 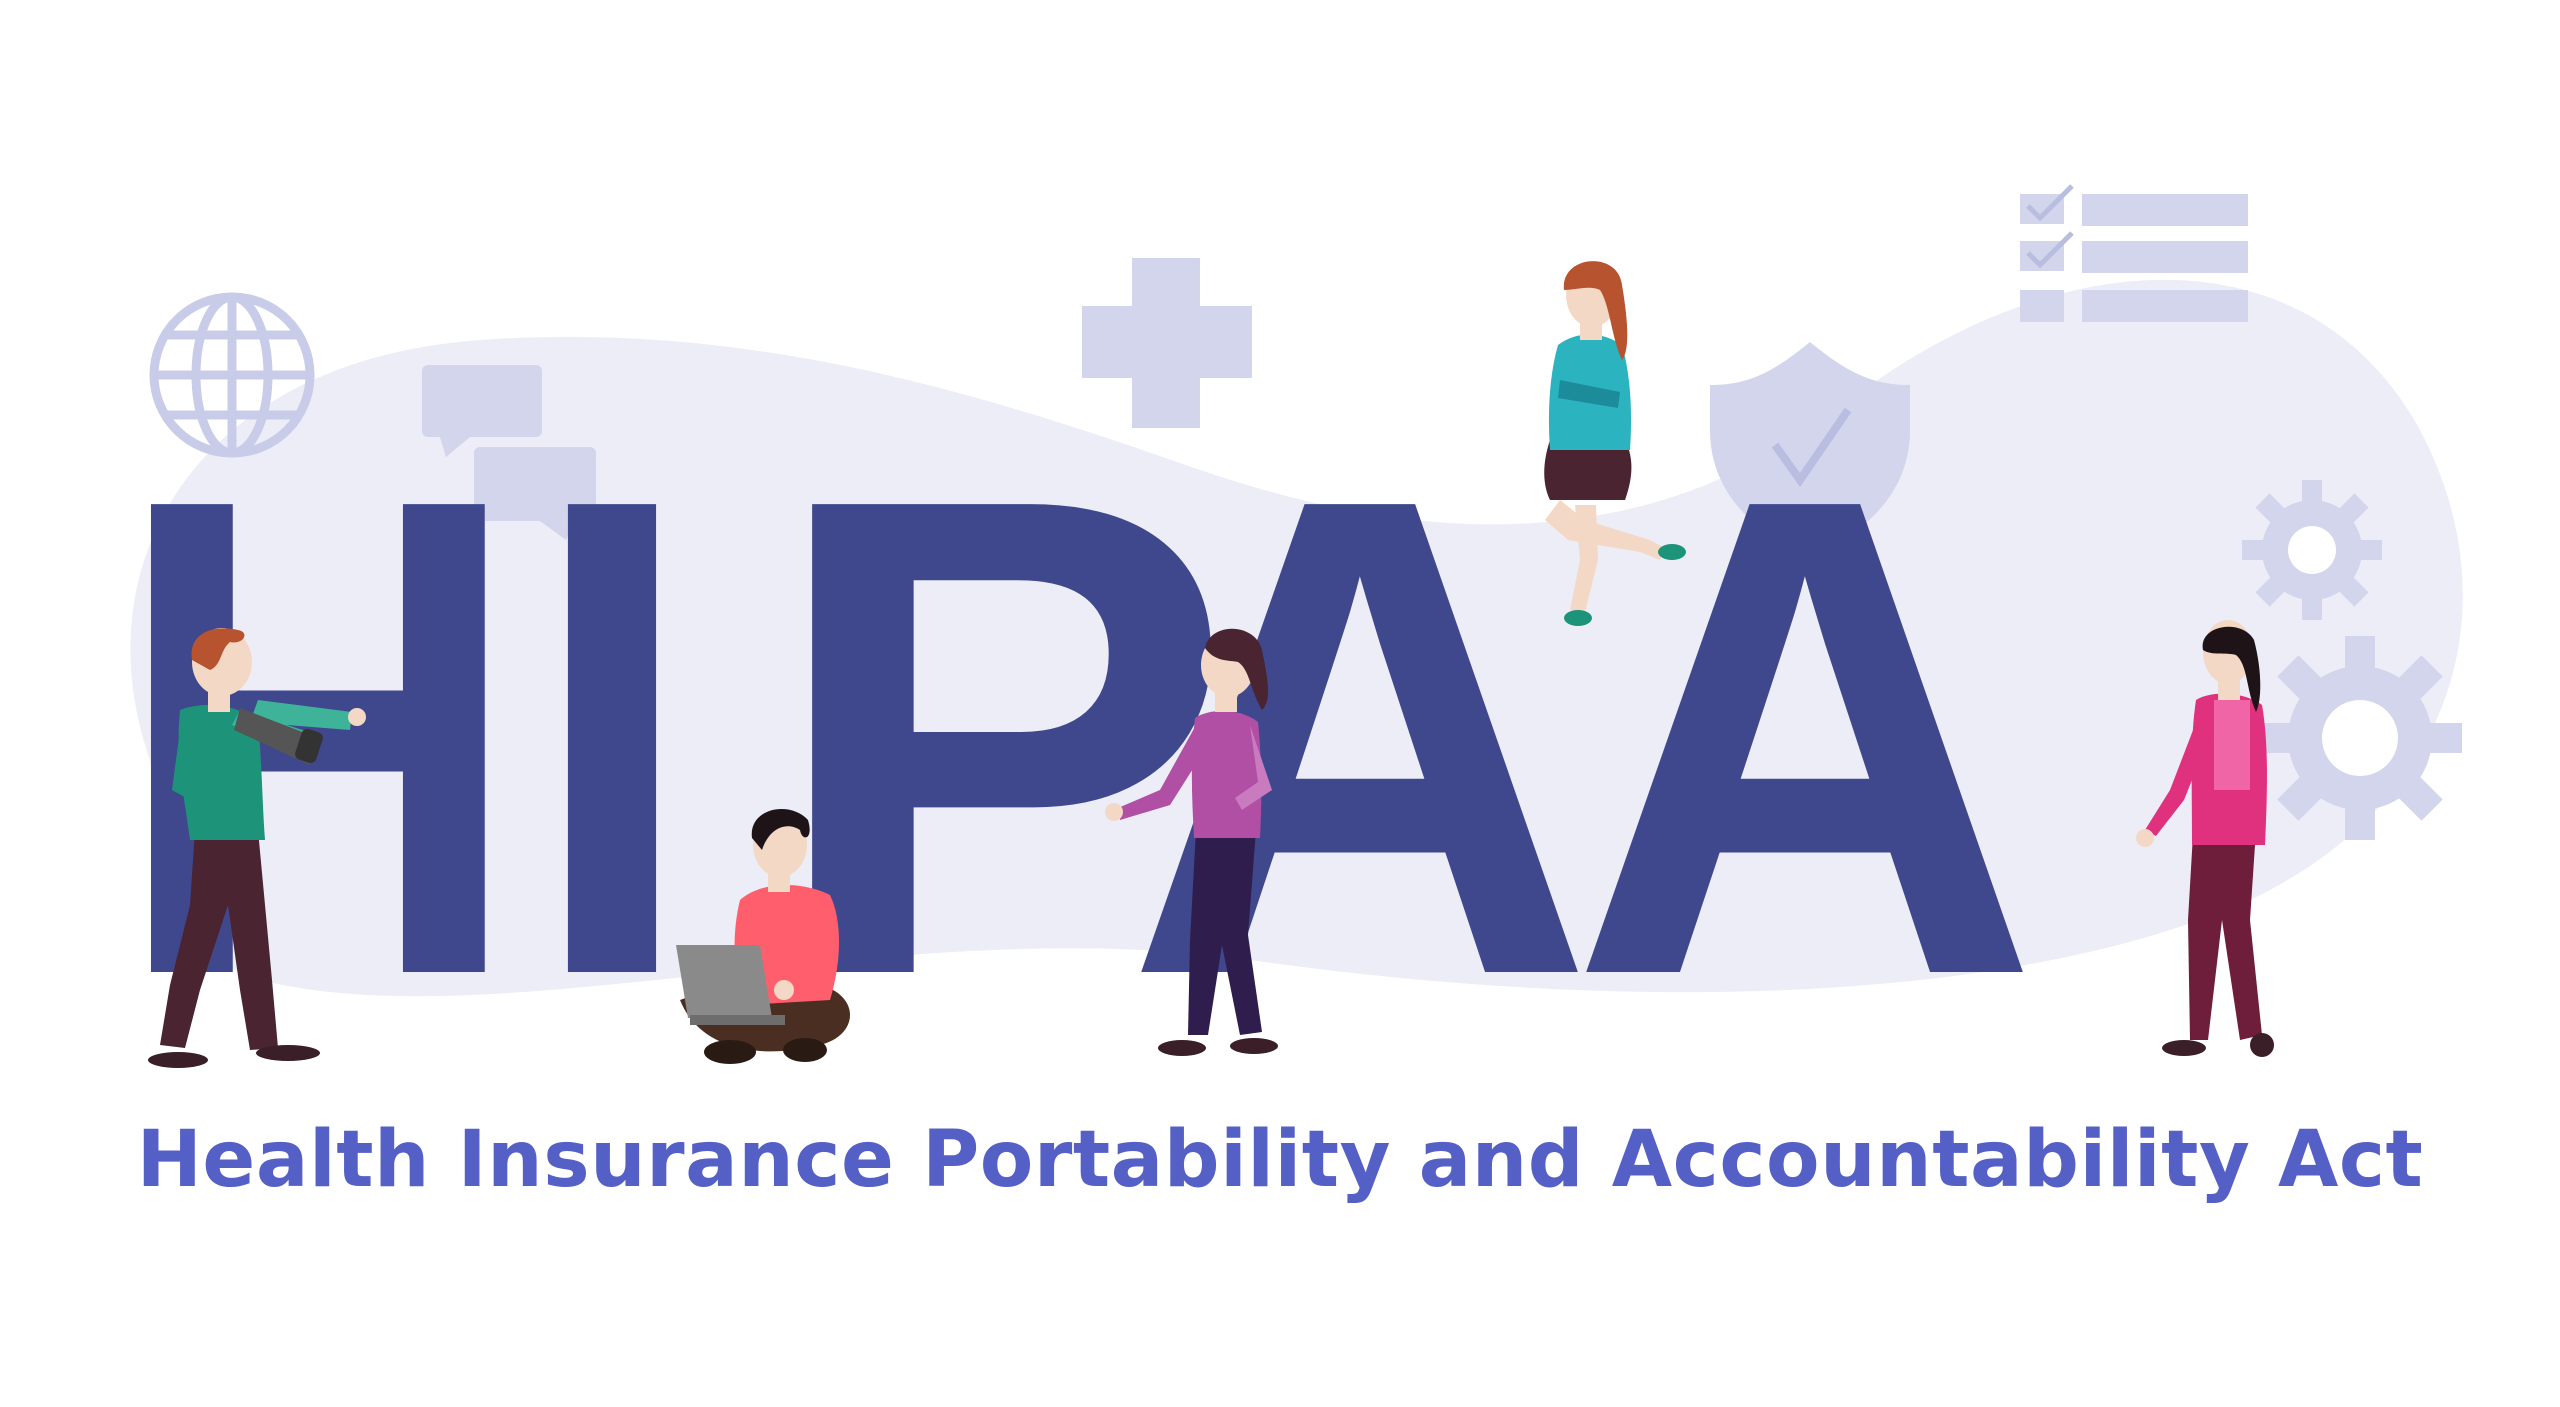 I want to click on headline-letter-2: I, so click(x=612, y=737).